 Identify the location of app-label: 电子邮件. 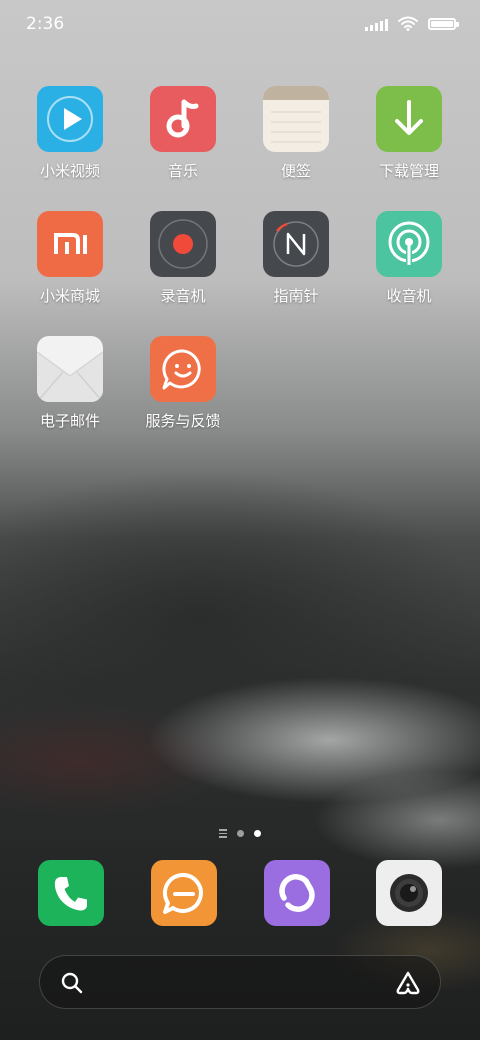
(69, 421).